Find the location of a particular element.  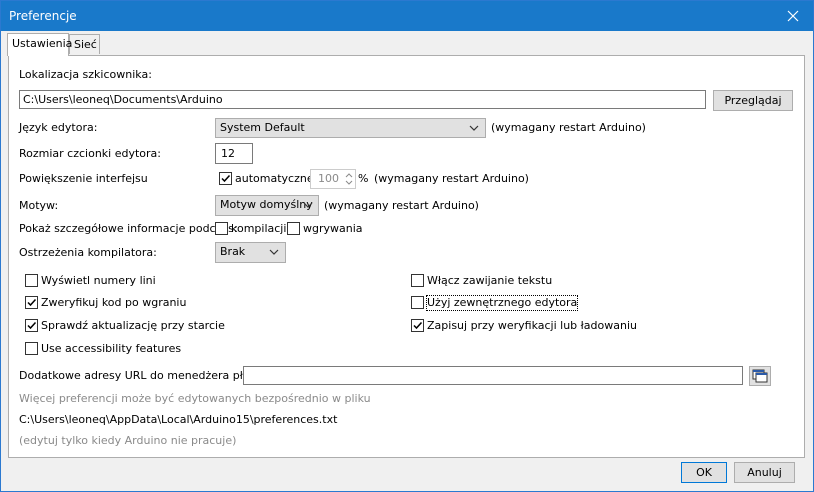

tab-settings-label: Ustawienia is located at coordinates (42, 43).